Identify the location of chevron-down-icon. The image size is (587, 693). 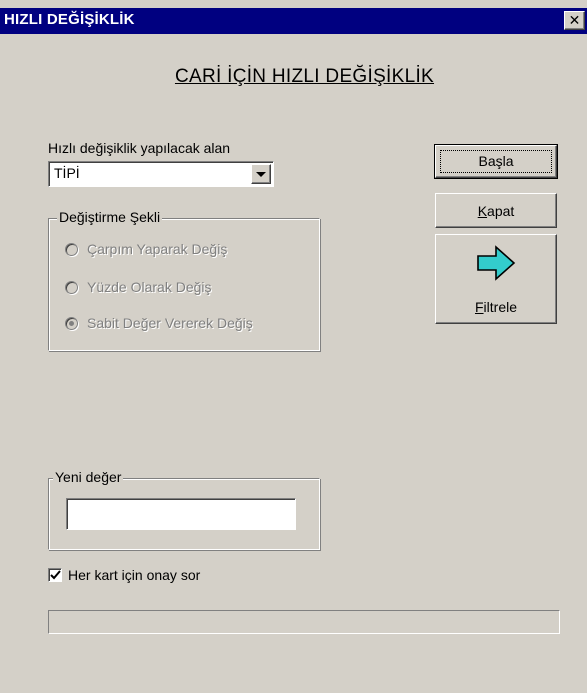
(261, 174).